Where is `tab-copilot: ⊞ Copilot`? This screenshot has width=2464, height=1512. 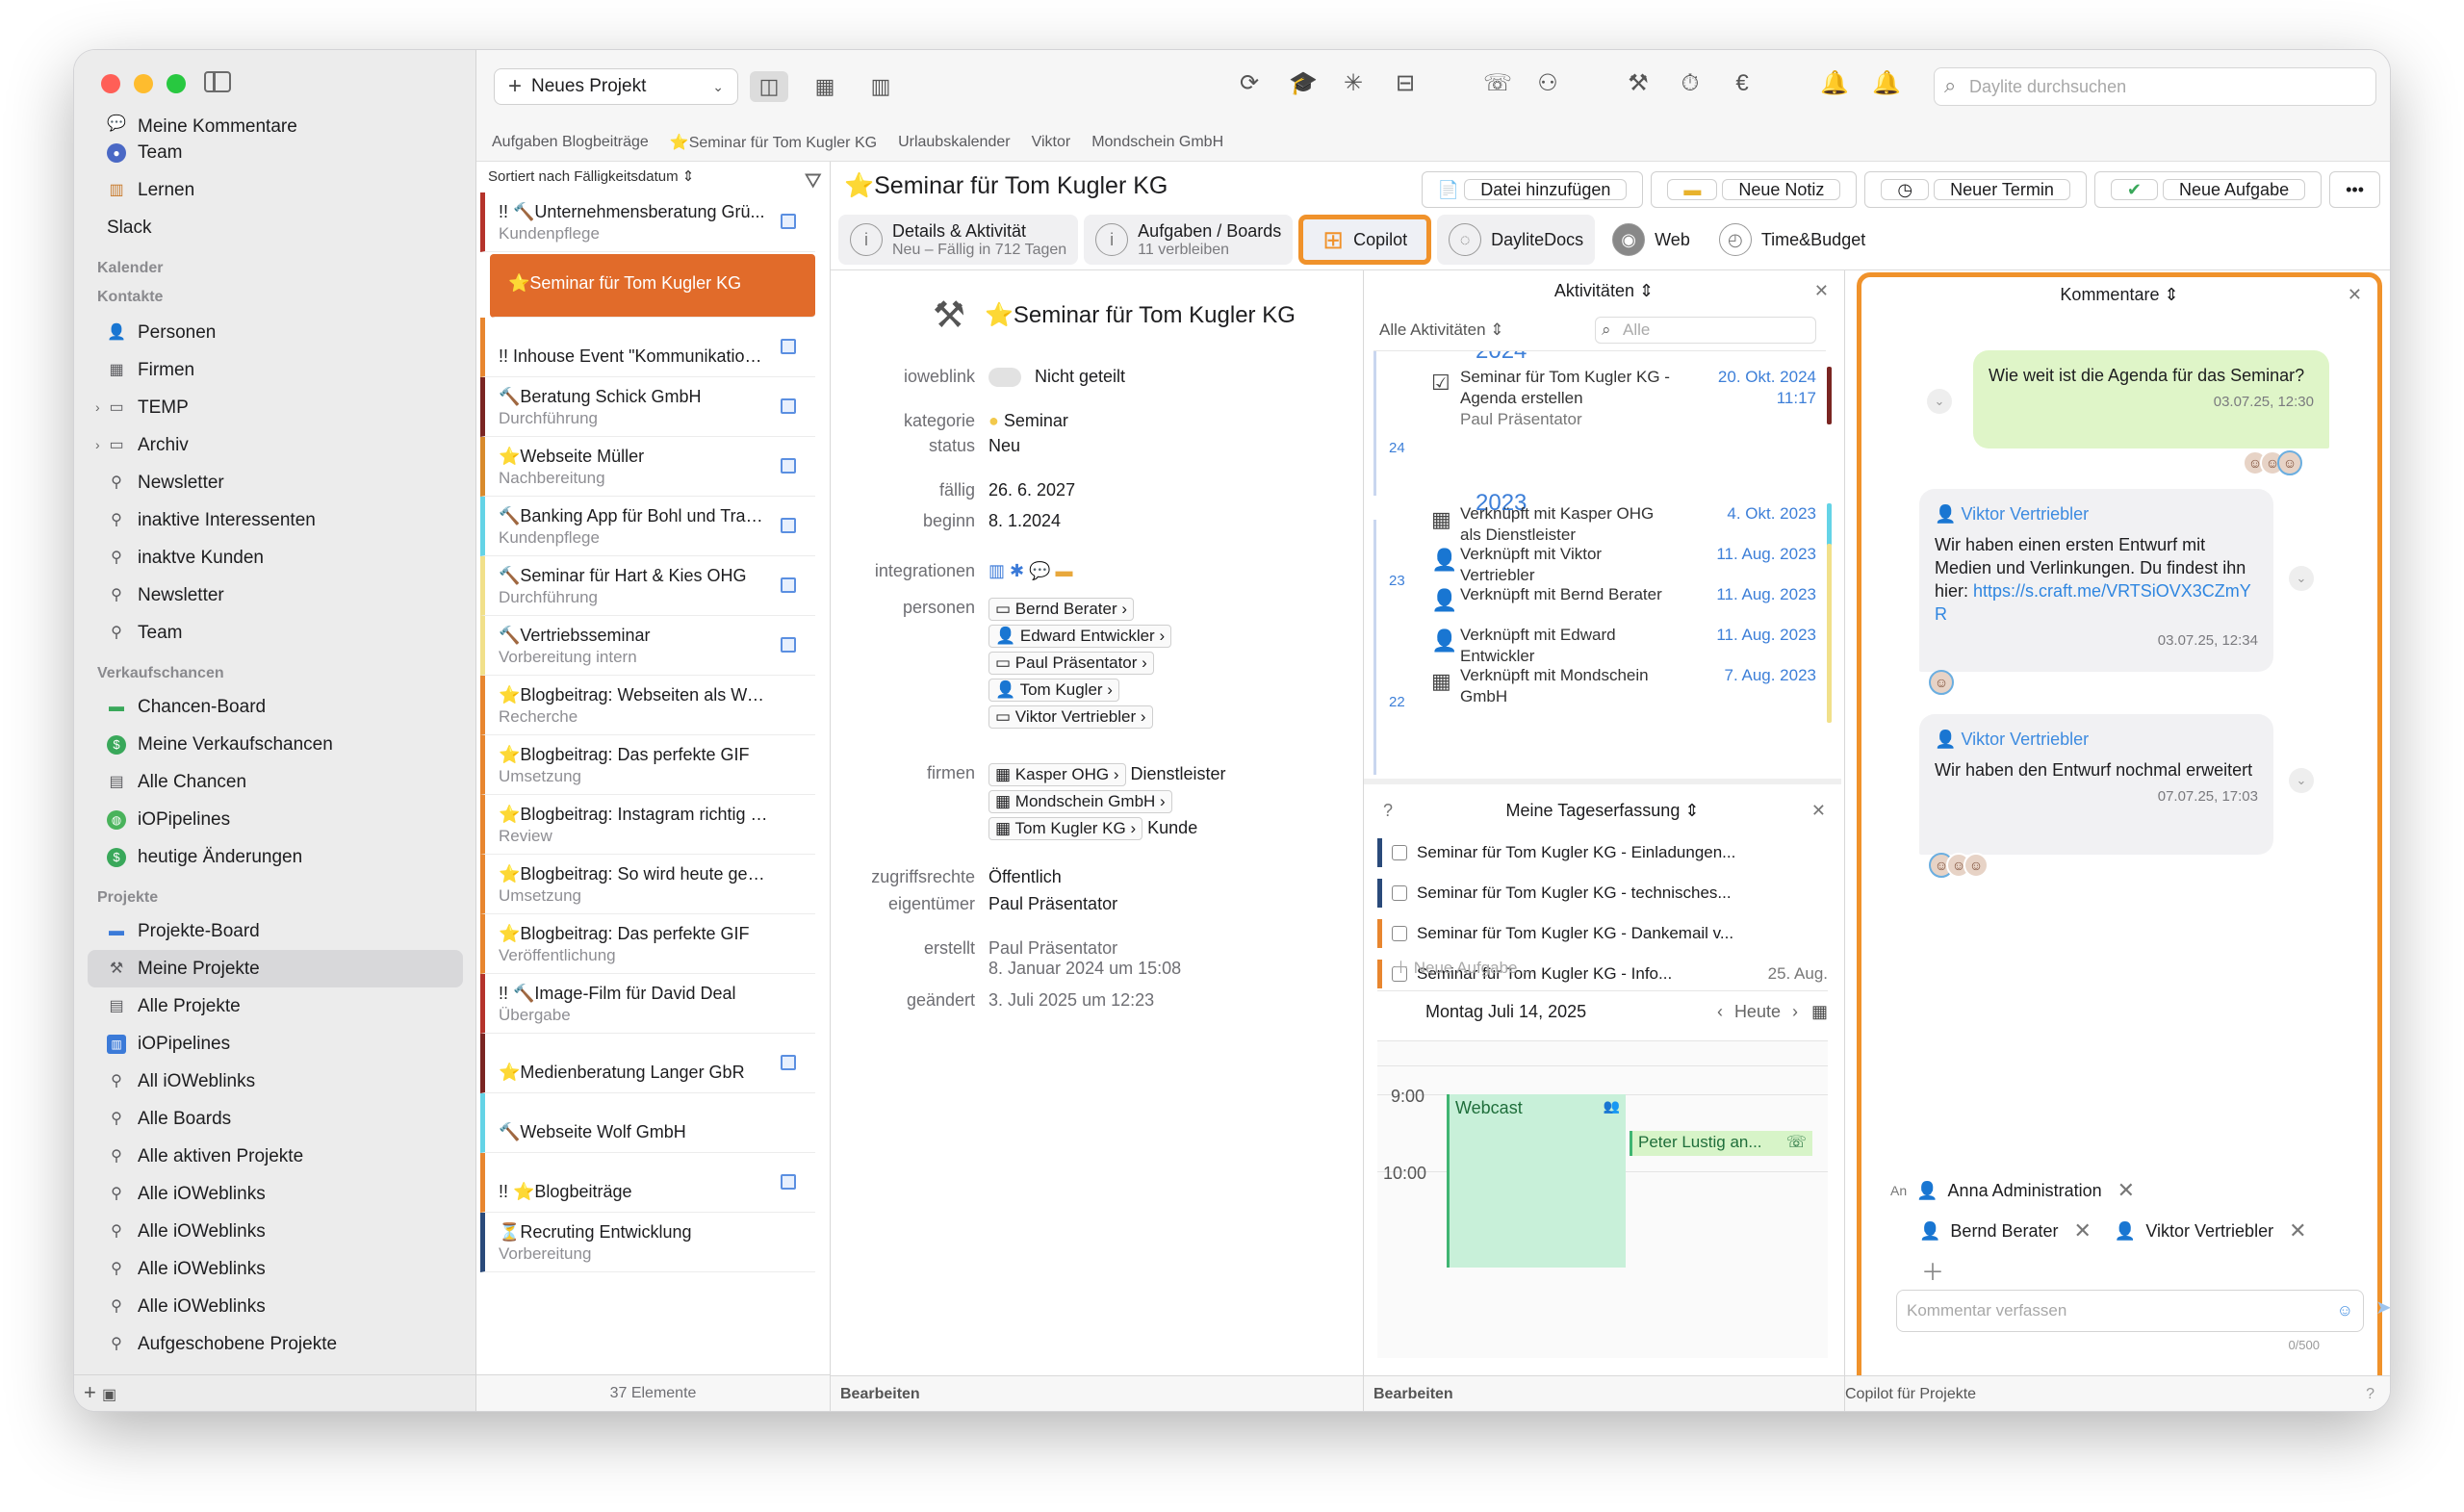
tab-copilot: ⊞ Copilot is located at coordinates (1365, 240).